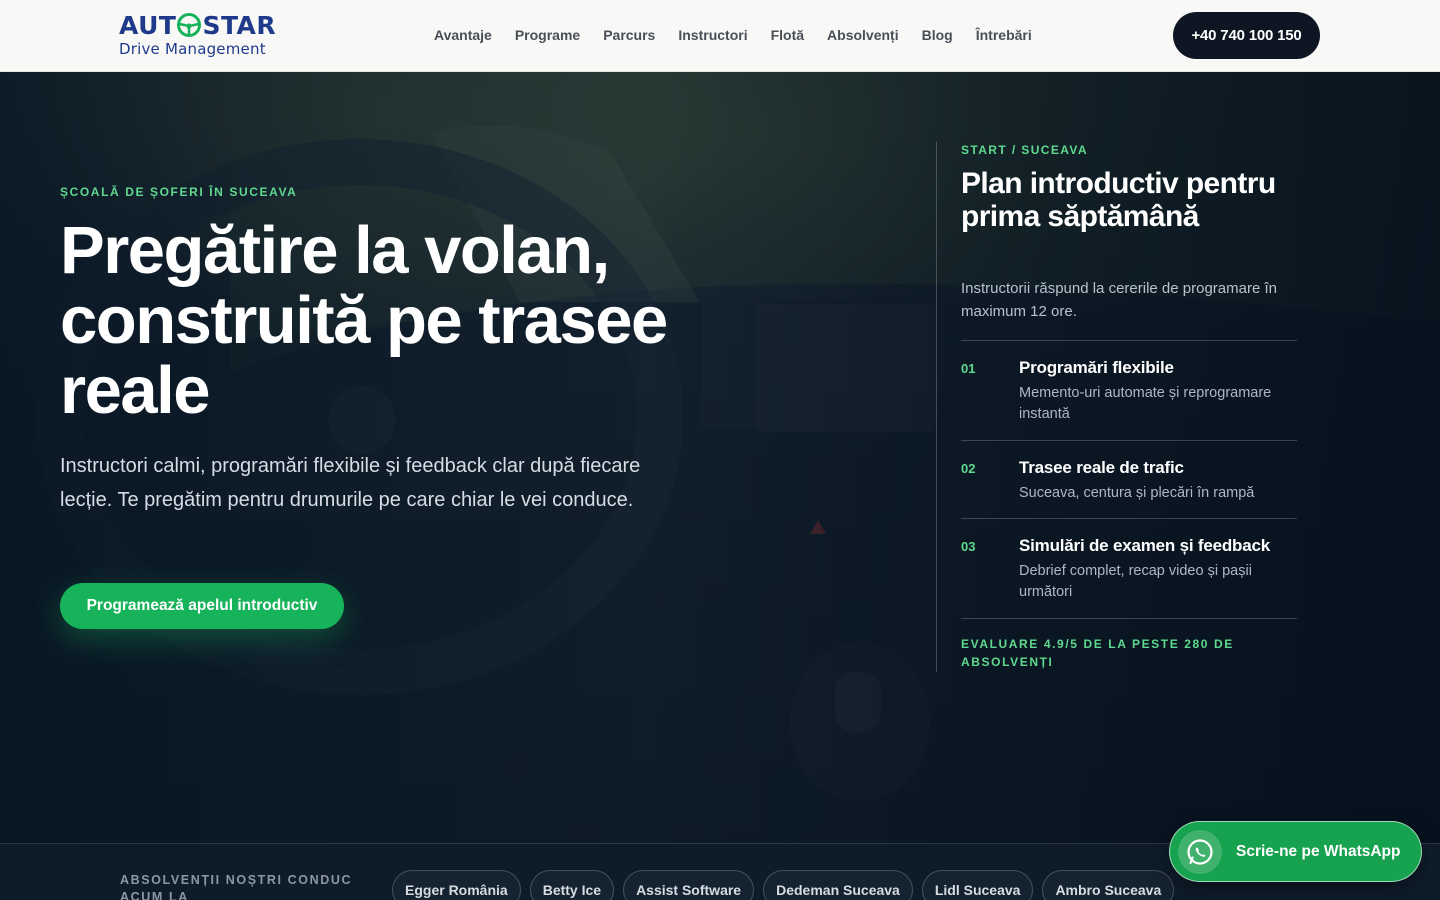 The height and width of the screenshot is (900, 1440). Describe the element at coordinates (968, 468) in the screenshot. I see `step-number: 02` at that location.